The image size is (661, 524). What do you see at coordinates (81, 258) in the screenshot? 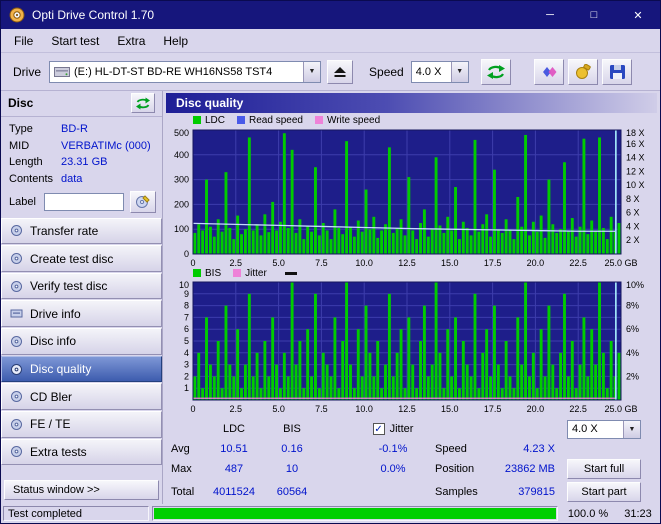
I see `sidebar-item-create-test-disc: Create test disc` at bounding box center [81, 258].